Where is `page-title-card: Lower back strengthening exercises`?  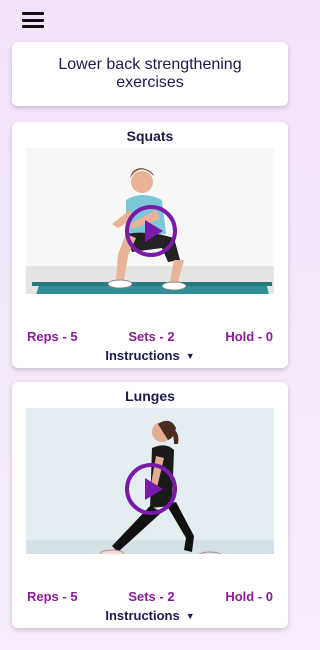 page-title-card: Lower back strengthening exercises is located at coordinates (150, 74).